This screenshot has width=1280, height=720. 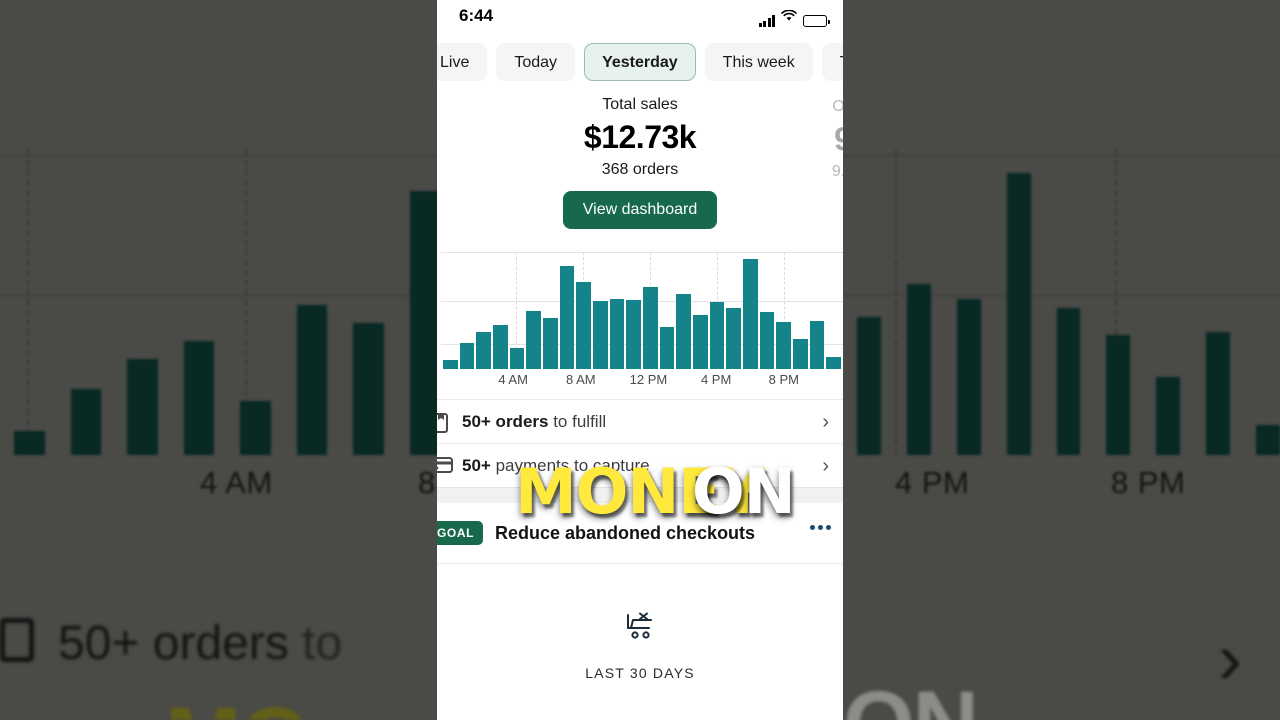 I want to click on tab-yesterday: Yesterday, so click(x=640, y=62).